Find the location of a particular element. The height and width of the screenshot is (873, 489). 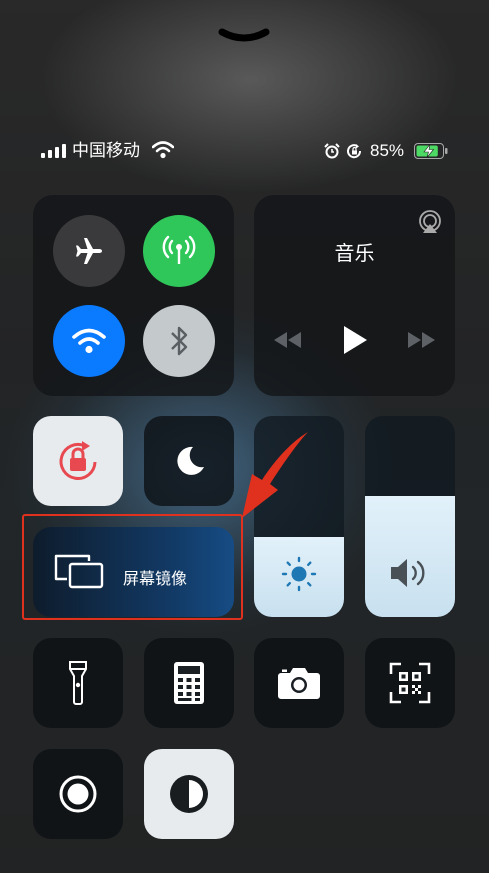

orientation-lock-toggle is located at coordinates (78, 461).